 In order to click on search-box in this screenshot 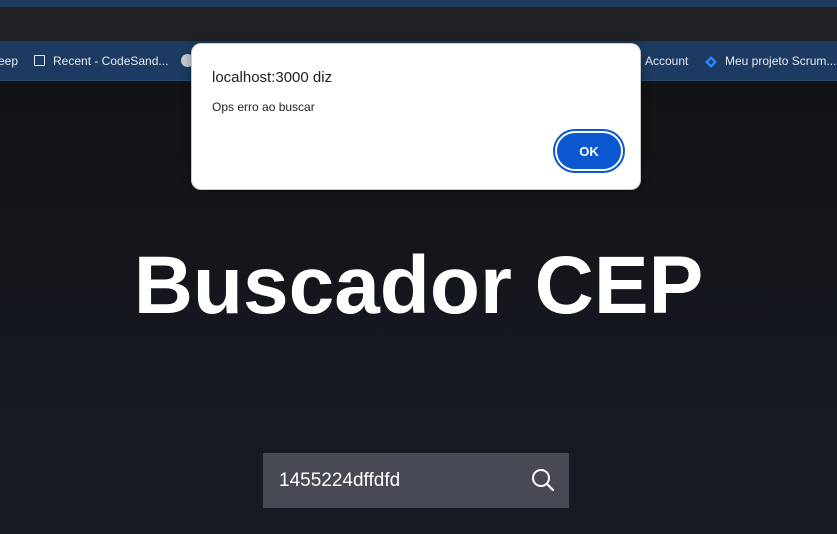, I will do `click(416, 480)`.